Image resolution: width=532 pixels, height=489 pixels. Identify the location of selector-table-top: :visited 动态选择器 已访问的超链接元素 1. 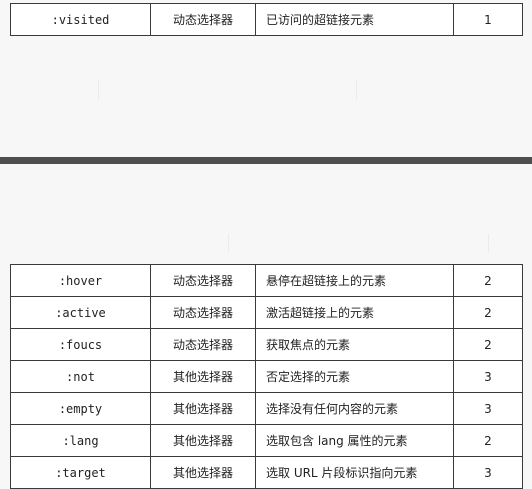
(266, 19).